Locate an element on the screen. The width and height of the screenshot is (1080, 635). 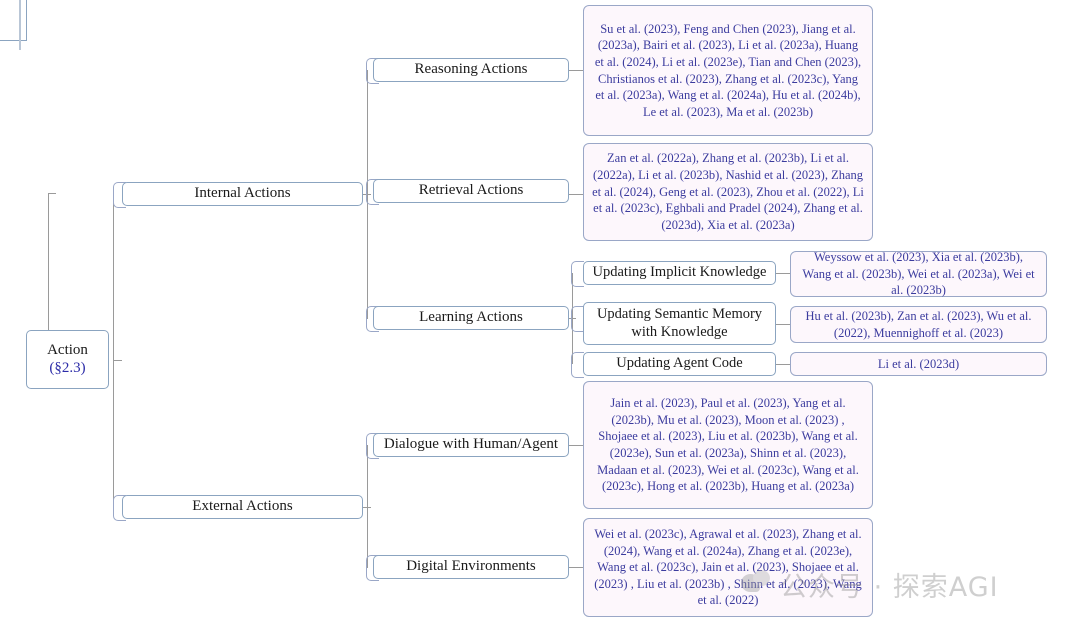
node-reasoning-actions: Reasoning Actions is located at coordinates (471, 70).